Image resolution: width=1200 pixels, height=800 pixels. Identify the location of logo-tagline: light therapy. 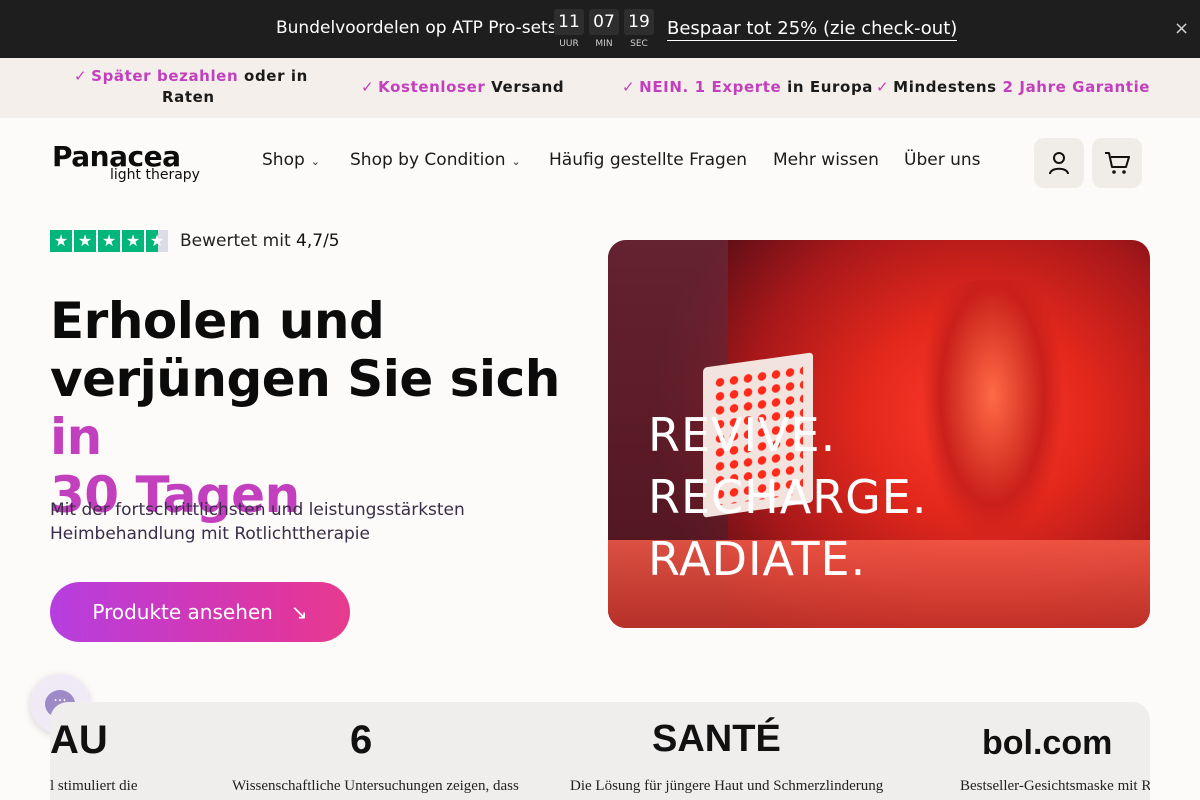
(155, 175).